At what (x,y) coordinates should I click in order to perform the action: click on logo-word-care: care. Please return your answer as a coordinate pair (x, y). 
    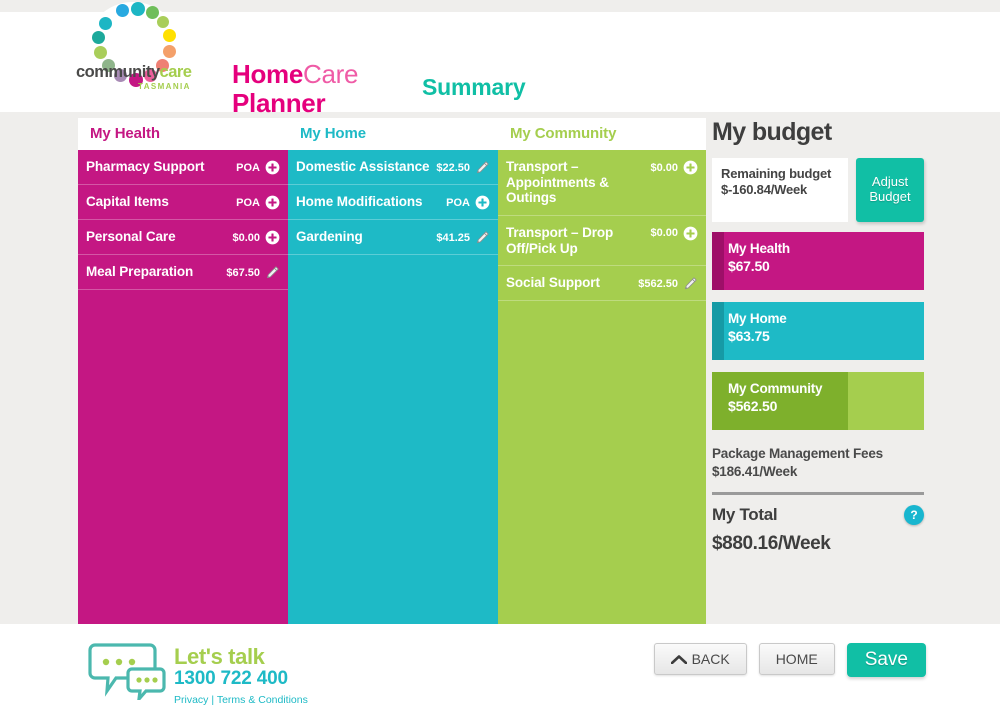
    Looking at the image, I should click on (175, 72).